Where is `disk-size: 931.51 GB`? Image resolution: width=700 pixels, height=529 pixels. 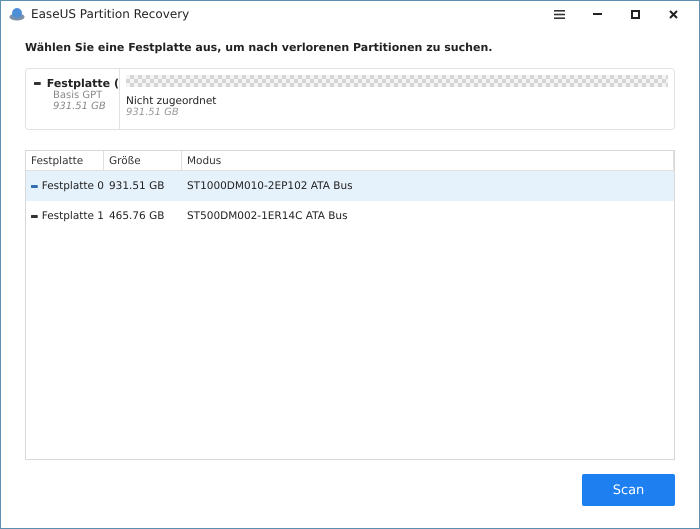
disk-size: 931.51 GB is located at coordinates (80, 106).